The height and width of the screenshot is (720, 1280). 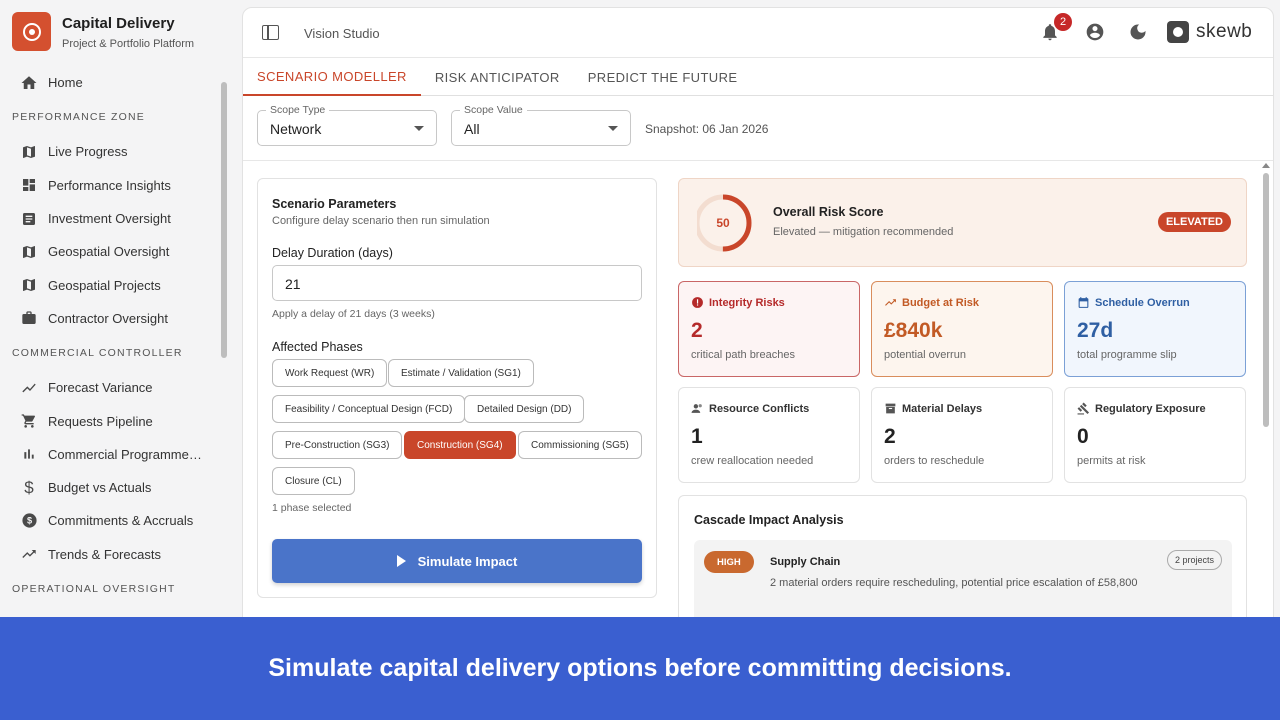 I want to click on phase-chip-work-request: Work Request (WR), so click(x=330, y=373).